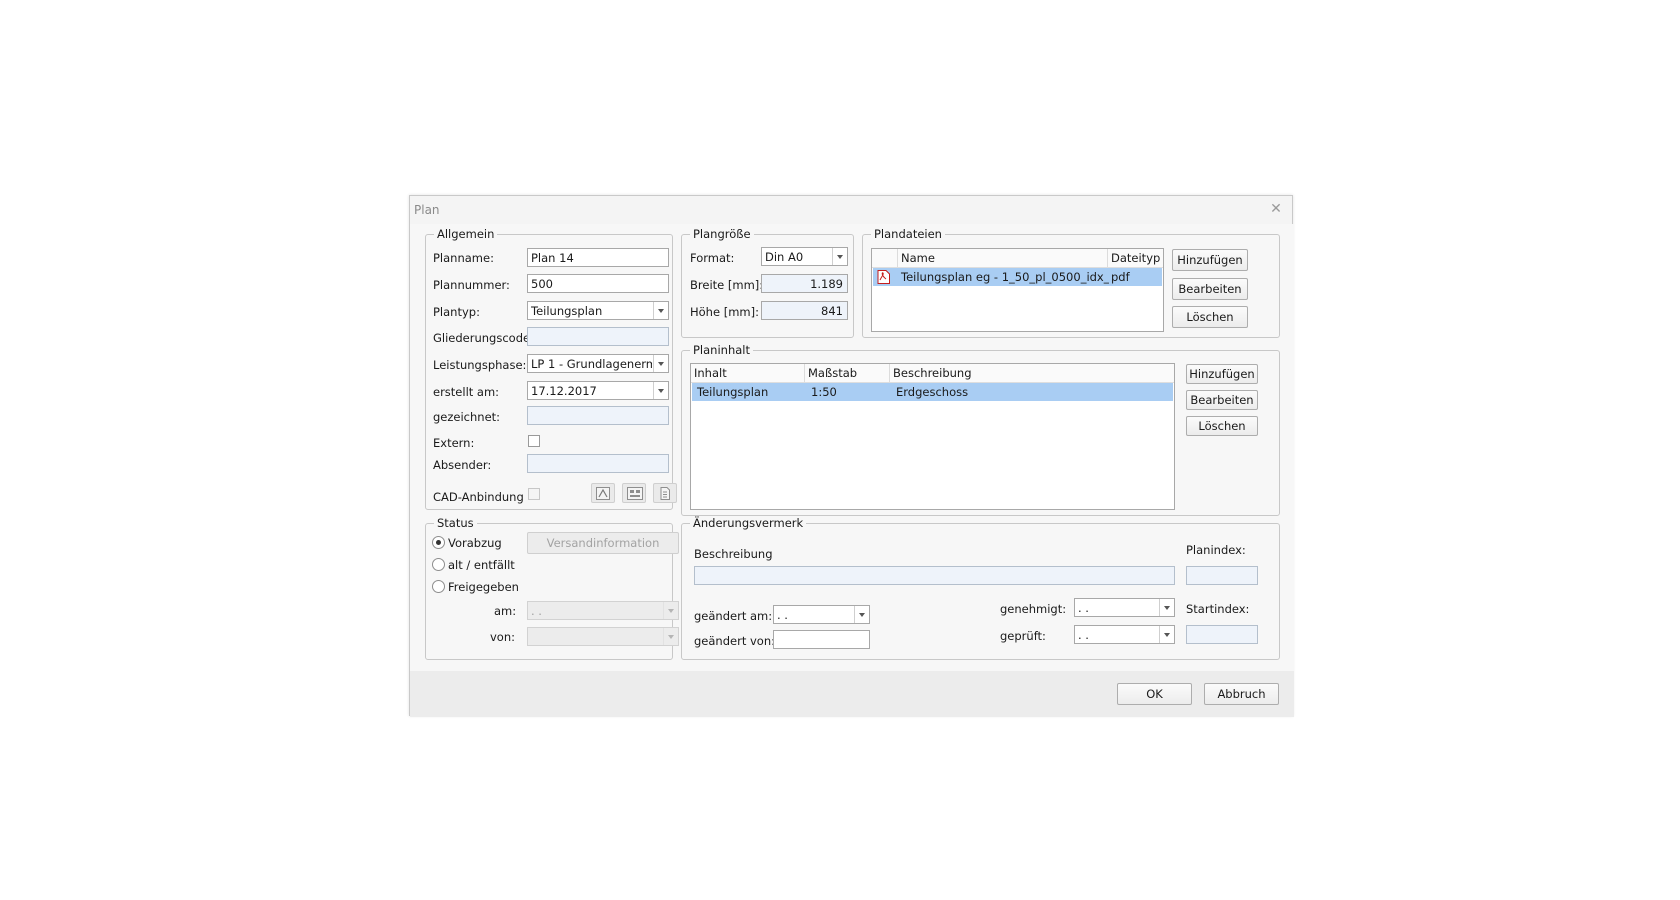 This screenshot has width=1680, height=900. What do you see at coordinates (466, 392) in the screenshot?
I see `erstellt-label: erstellt am:` at bounding box center [466, 392].